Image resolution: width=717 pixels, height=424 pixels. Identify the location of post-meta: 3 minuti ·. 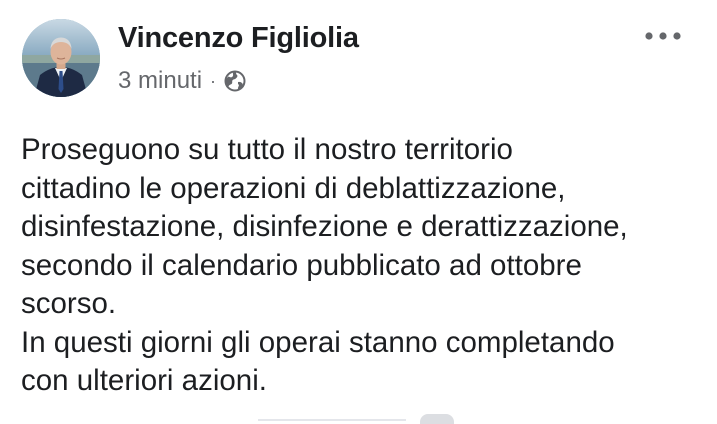
(182, 81).